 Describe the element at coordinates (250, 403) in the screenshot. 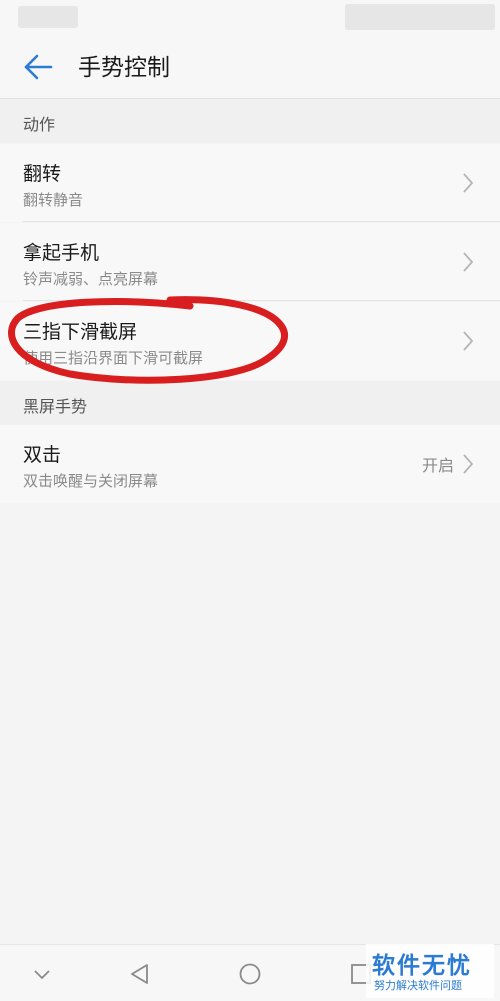

I see `section-header-screen-off-gestures: 黑屏手势` at that location.